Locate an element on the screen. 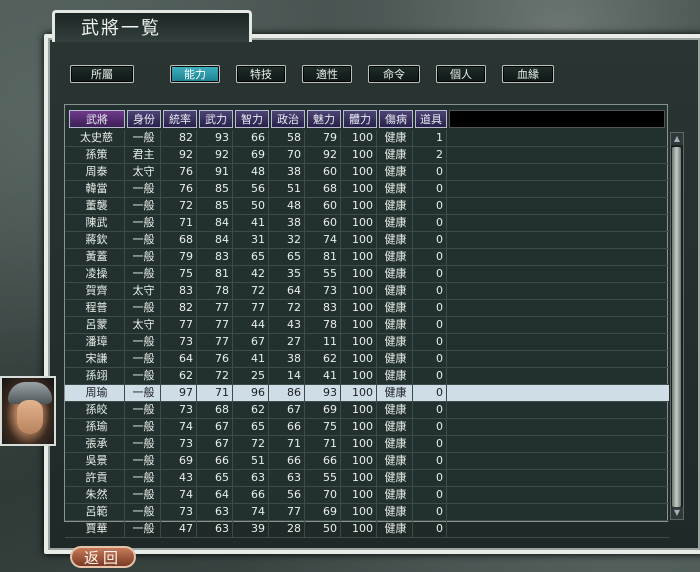 The width and height of the screenshot is (700, 572). cell-統率: 75 is located at coordinates (180, 274).